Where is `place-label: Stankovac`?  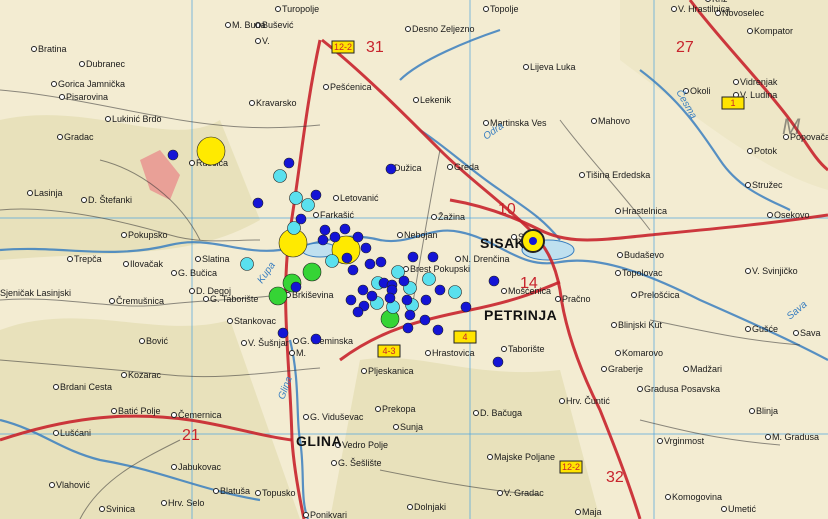 place-label: Stankovac is located at coordinates (255, 321).